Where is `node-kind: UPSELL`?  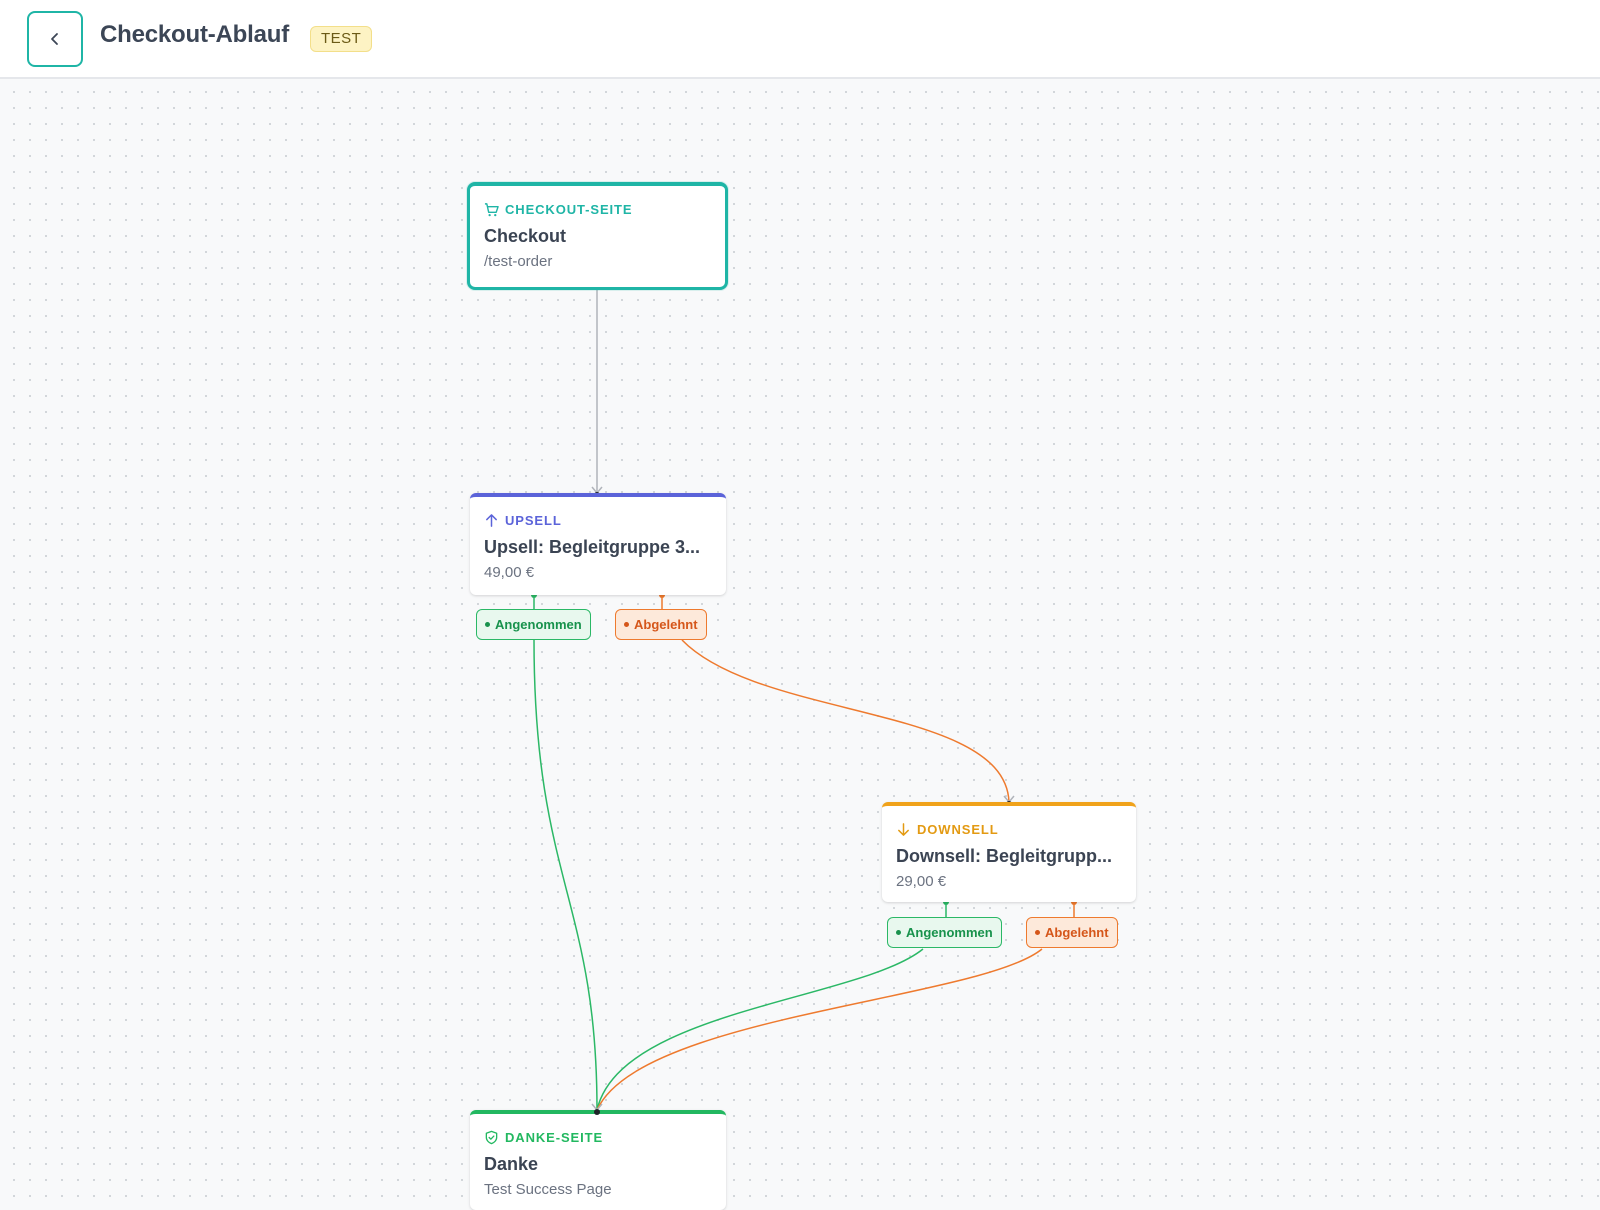 node-kind: UPSELL is located at coordinates (523, 520).